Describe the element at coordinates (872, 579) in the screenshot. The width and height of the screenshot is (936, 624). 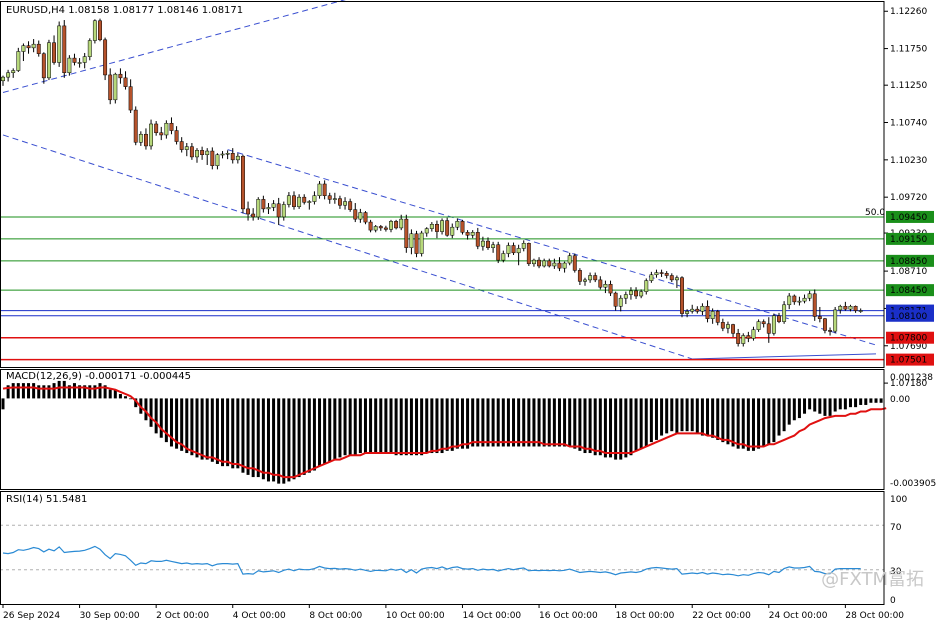
I see `watermark-logo: @FXTM富拓` at that location.